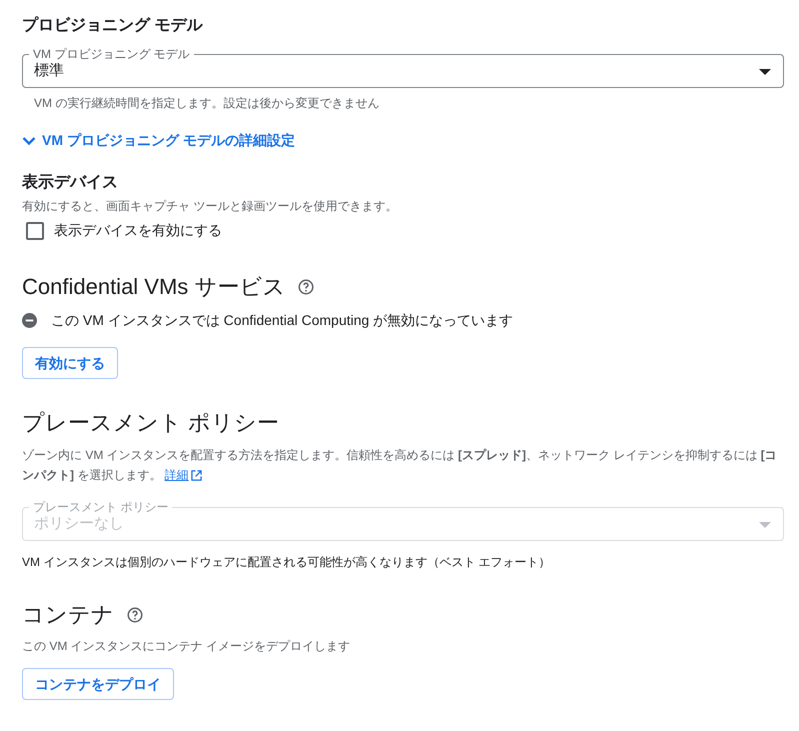  Describe the element at coordinates (210, 206) in the screenshot. I see `section-description: 有効にすると、画面キャプチャ ツールと録画ツールを使用できます。` at that location.